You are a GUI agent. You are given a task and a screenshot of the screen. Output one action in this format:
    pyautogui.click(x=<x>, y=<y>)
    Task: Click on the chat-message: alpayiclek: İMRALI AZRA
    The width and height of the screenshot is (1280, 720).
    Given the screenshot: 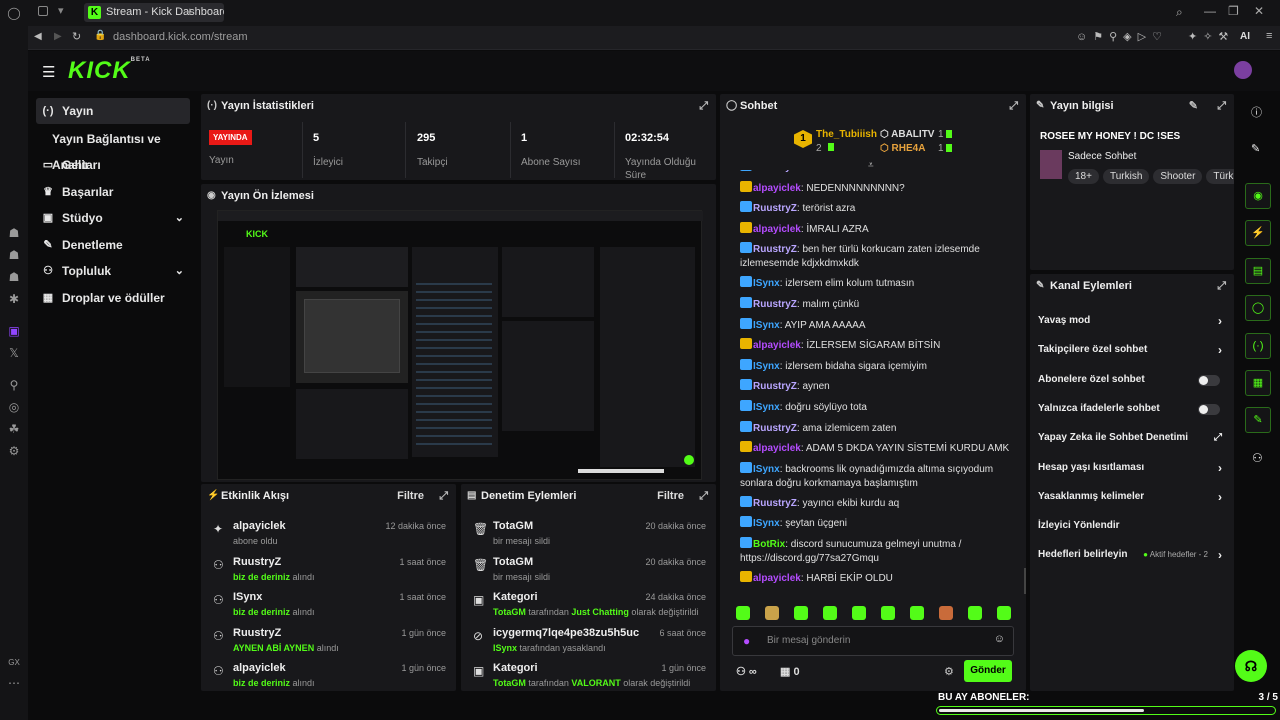 What is the action you would take?
    pyautogui.click(x=880, y=229)
    